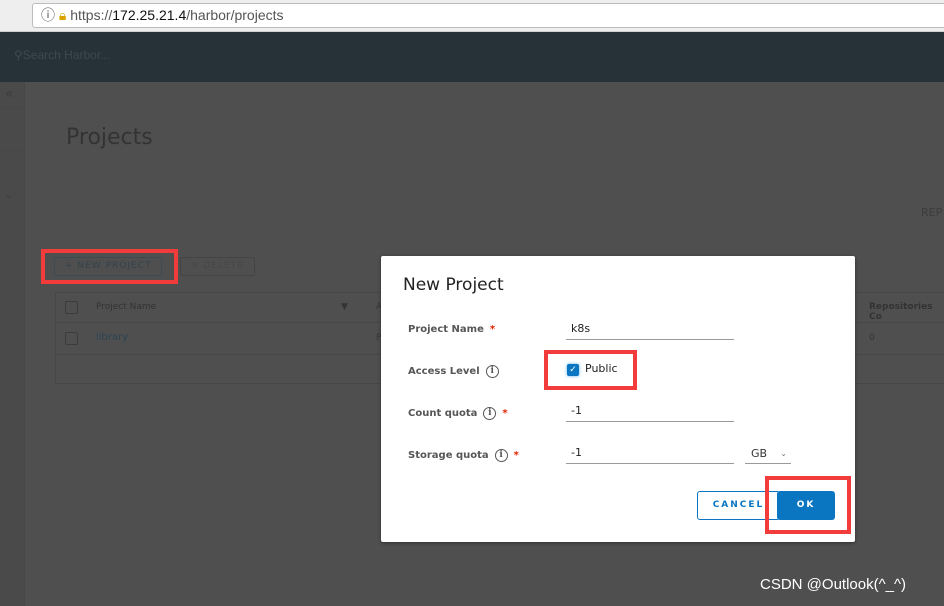  Describe the element at coordinates (9, 94) in the screenshot. I see `collapse-sidebar-icon: «` at that location.